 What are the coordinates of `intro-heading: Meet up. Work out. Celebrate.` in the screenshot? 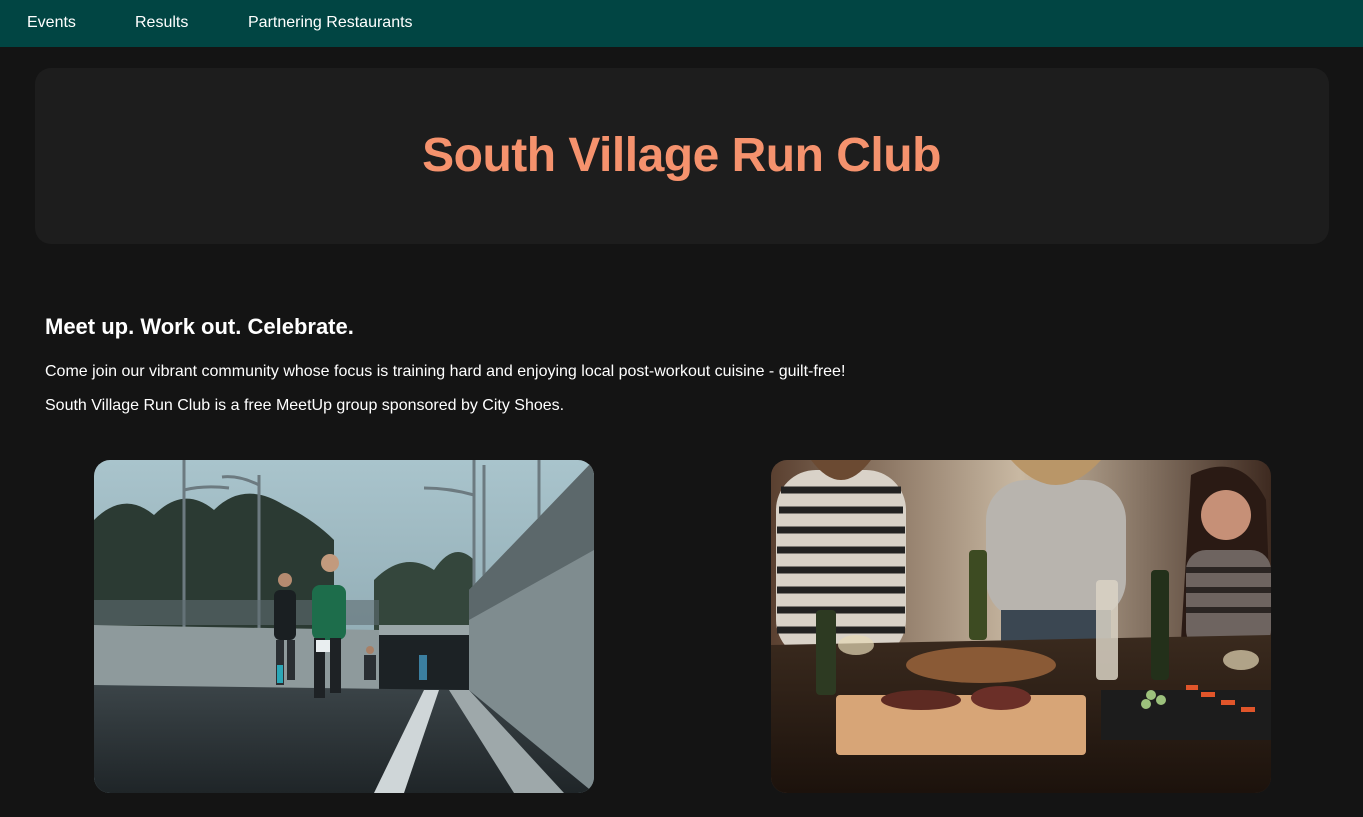 It's located at (199, 326).